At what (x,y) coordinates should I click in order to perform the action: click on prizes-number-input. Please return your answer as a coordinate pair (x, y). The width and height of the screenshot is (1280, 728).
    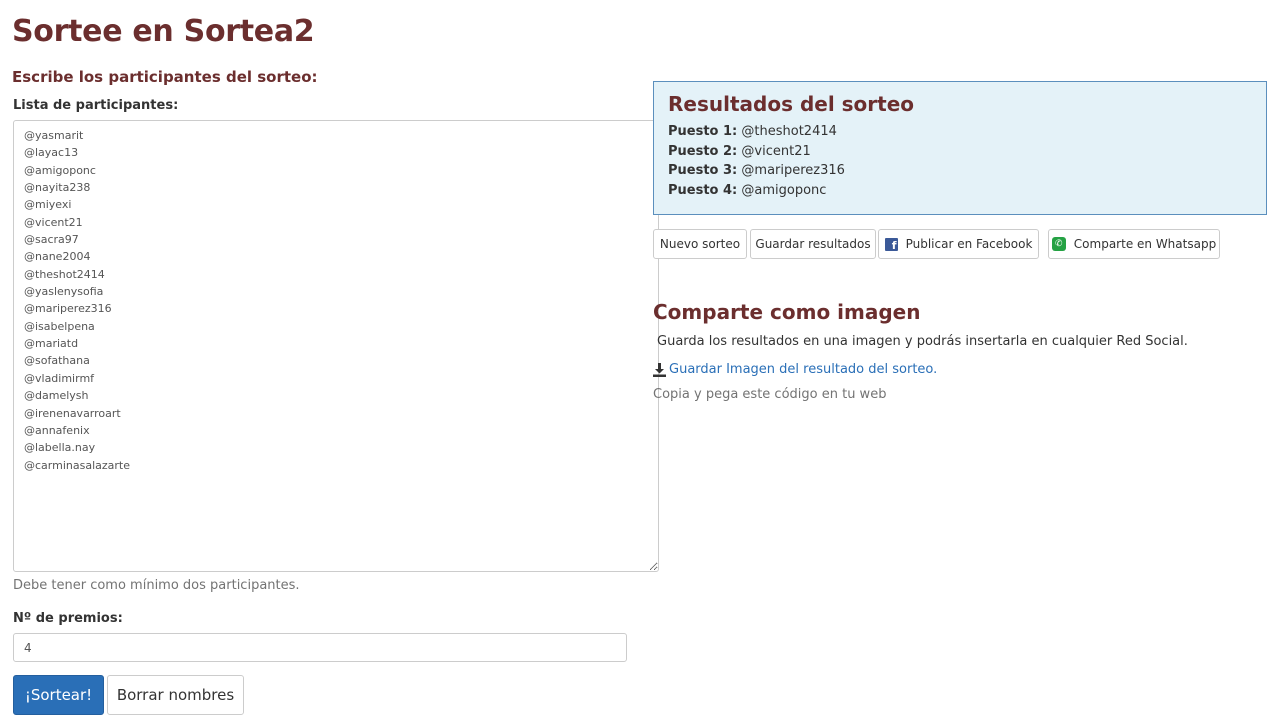
    Looking at the image, I should click on (320, 647).